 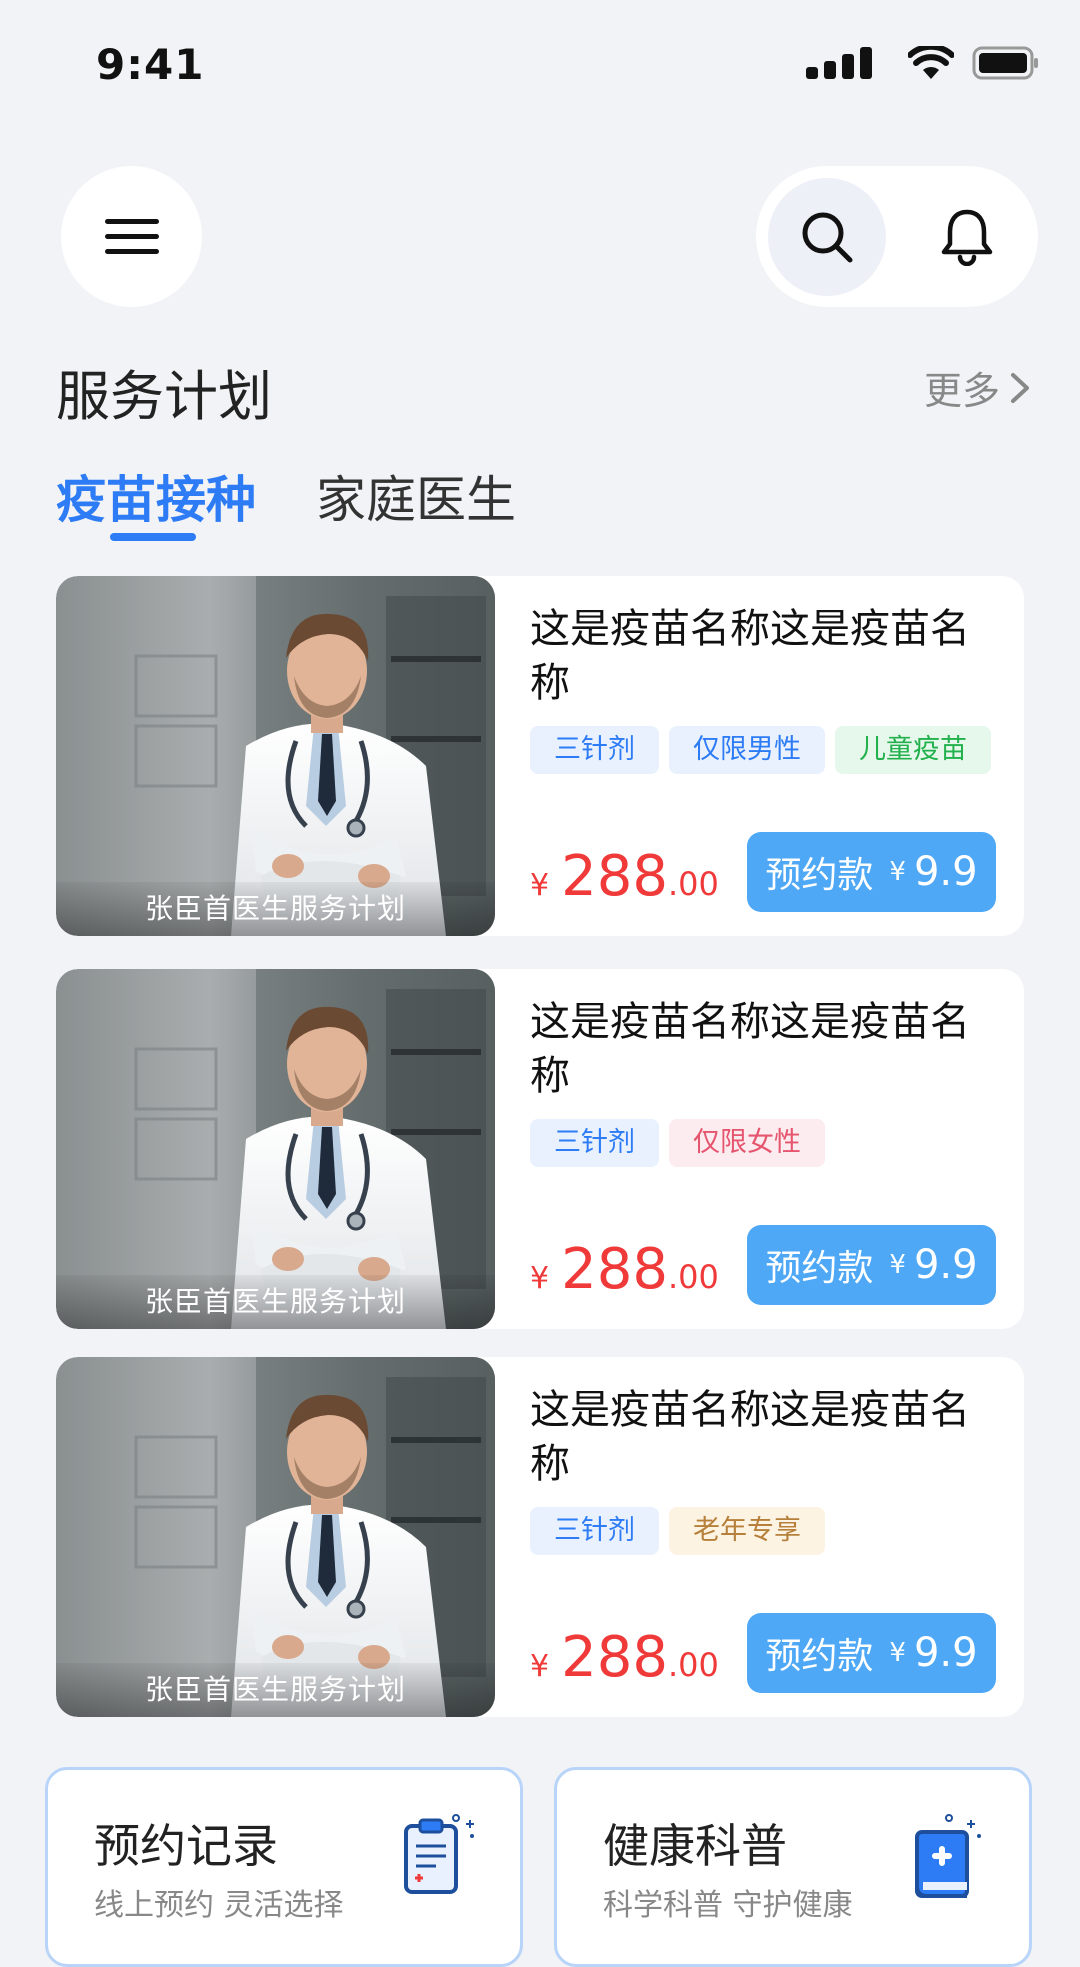 I want to click on tab-vaccination: 疫苗接种, so click(x=156, y=496).